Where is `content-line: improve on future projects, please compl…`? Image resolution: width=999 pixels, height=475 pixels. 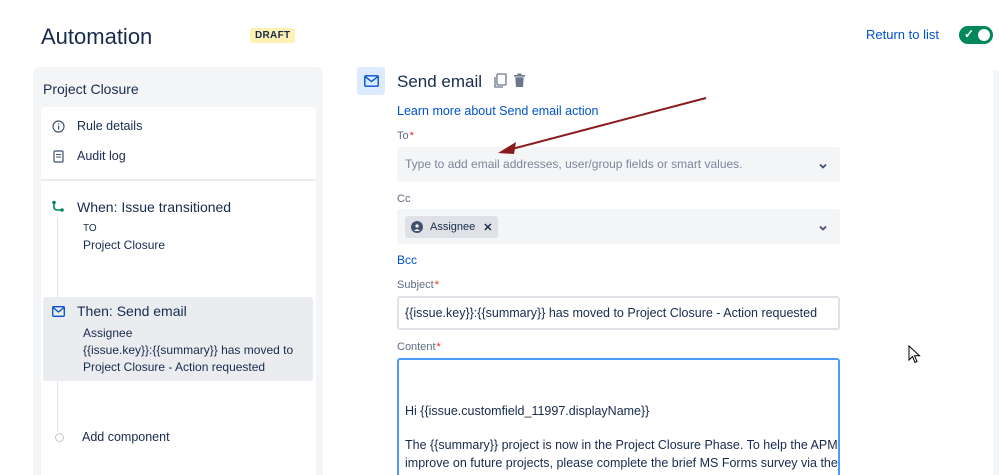 content-line: improve on future projects, please compl… is located at coordinates (621, 463).